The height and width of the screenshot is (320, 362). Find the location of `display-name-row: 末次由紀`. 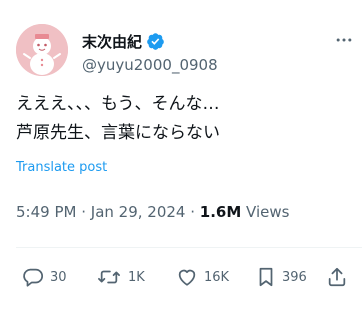

display-name-row: 末次由紀 is located at coordinates (150, 41).